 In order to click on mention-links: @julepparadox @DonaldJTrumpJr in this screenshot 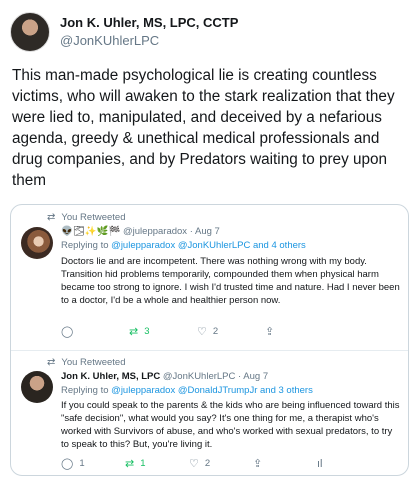, I will do `click(184, 390)`.